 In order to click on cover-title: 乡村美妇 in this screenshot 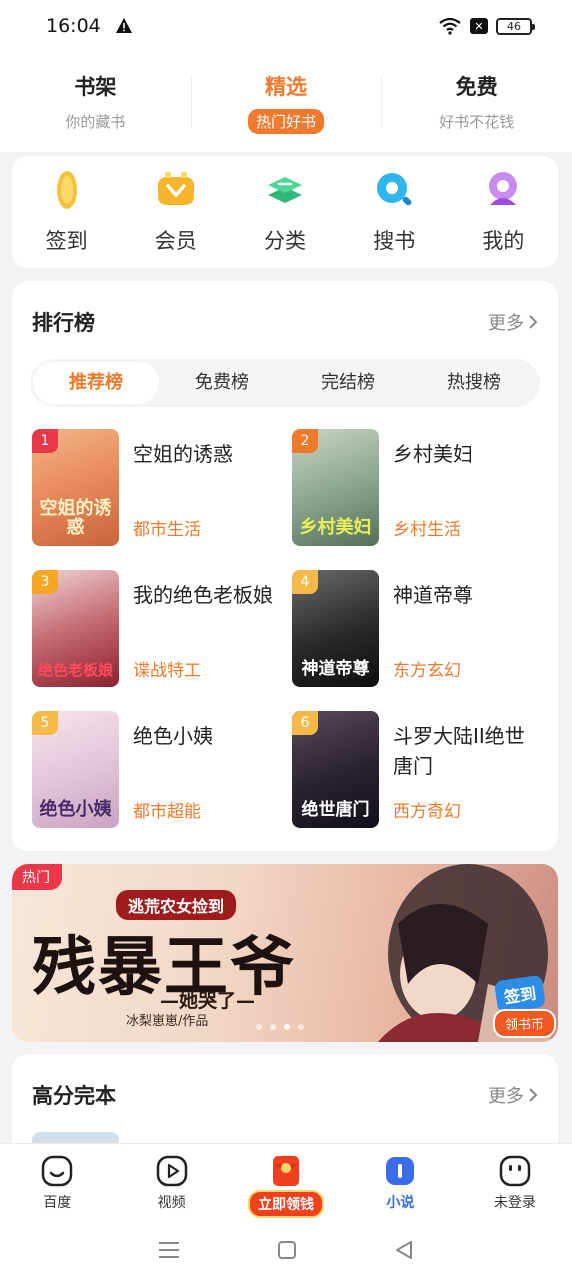, I will do `click(335, 528)`.